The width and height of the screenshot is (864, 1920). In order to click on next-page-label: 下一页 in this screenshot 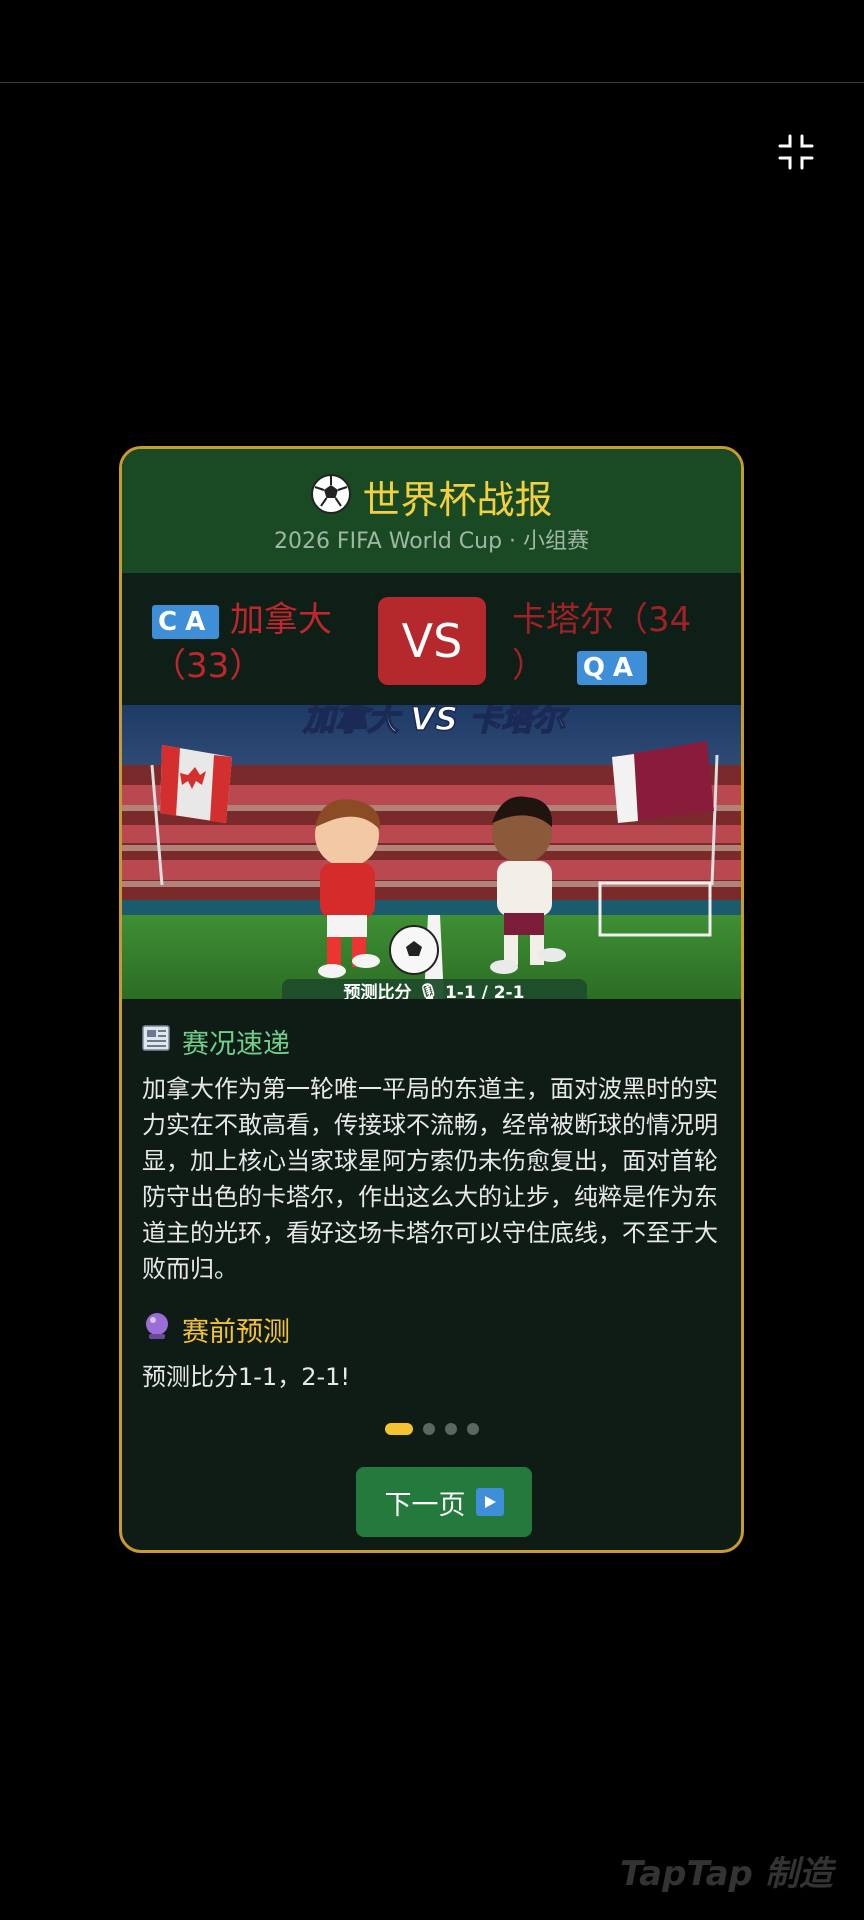, I will do `click(425, 1505)`.